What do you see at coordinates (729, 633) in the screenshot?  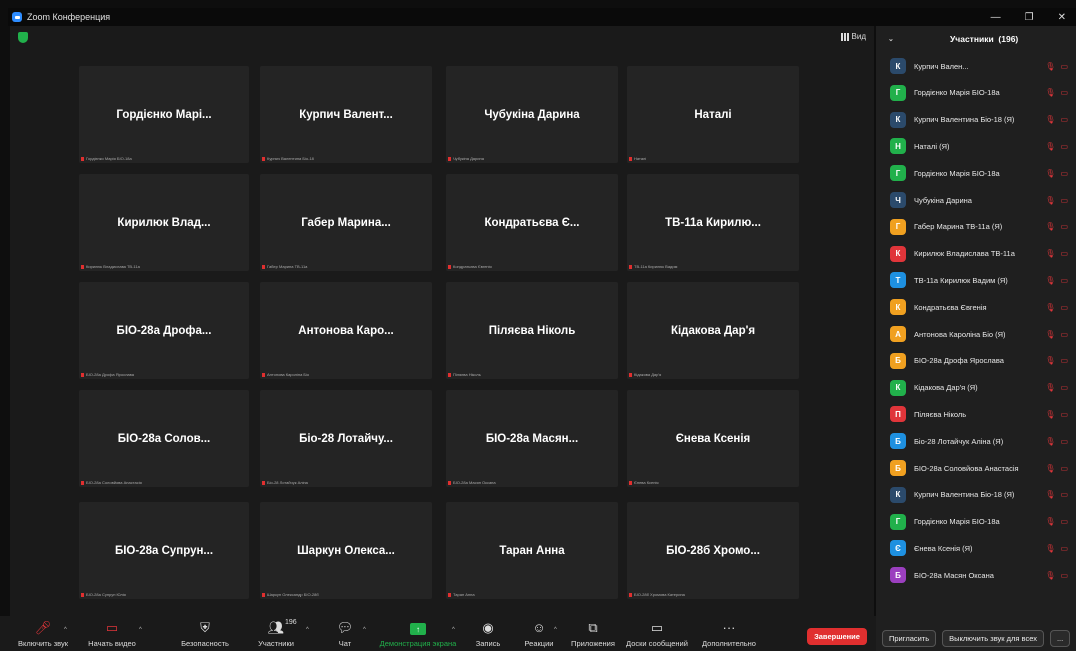 I see `more-button: ··· Дополнительно` at bounding box center [729, 633].